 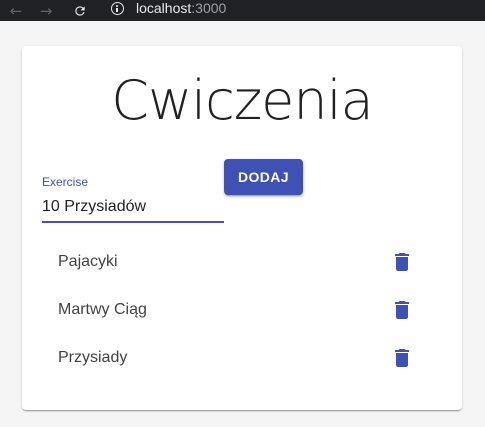 What do you see at coordinates (242, 10) in the screenshot?
I see `browser-toolbar: ← → localhost:3000` at bounding box center [242, 10].